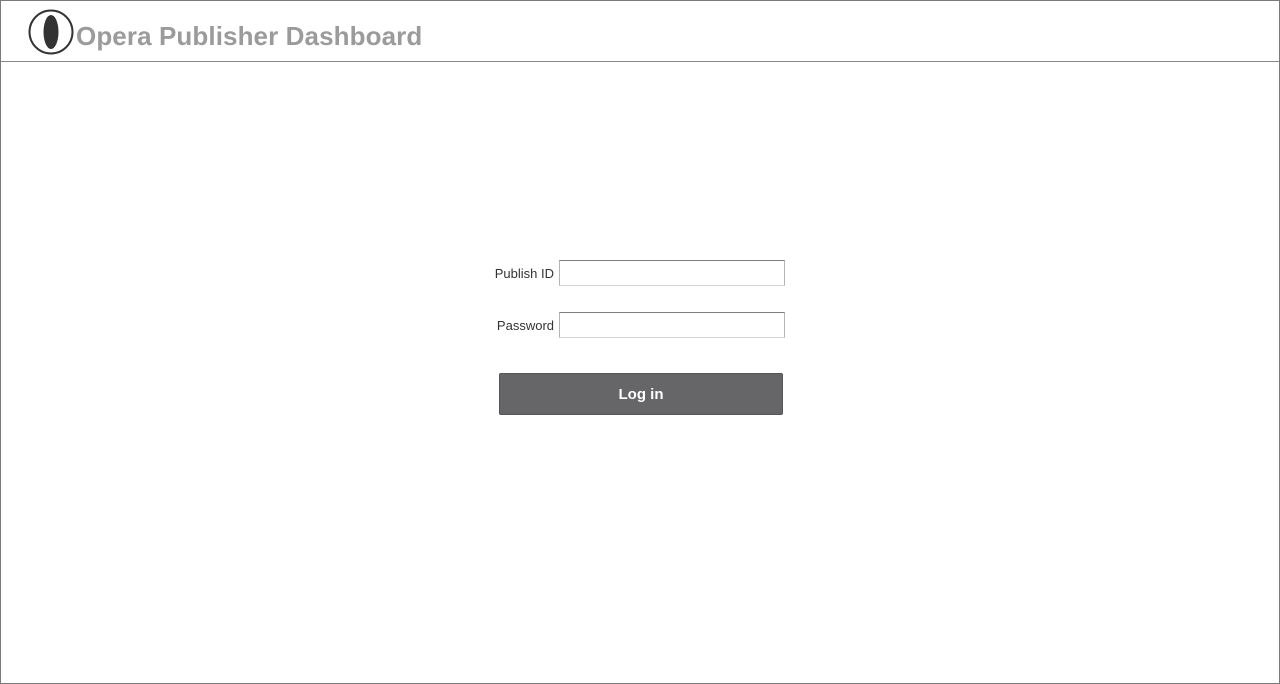 The width and height of the screenshot is (1280, 684). What do you see at coordinates (672, 273) in the screenshot?
I see `publish-id-input` at bounding box center [672, 273].